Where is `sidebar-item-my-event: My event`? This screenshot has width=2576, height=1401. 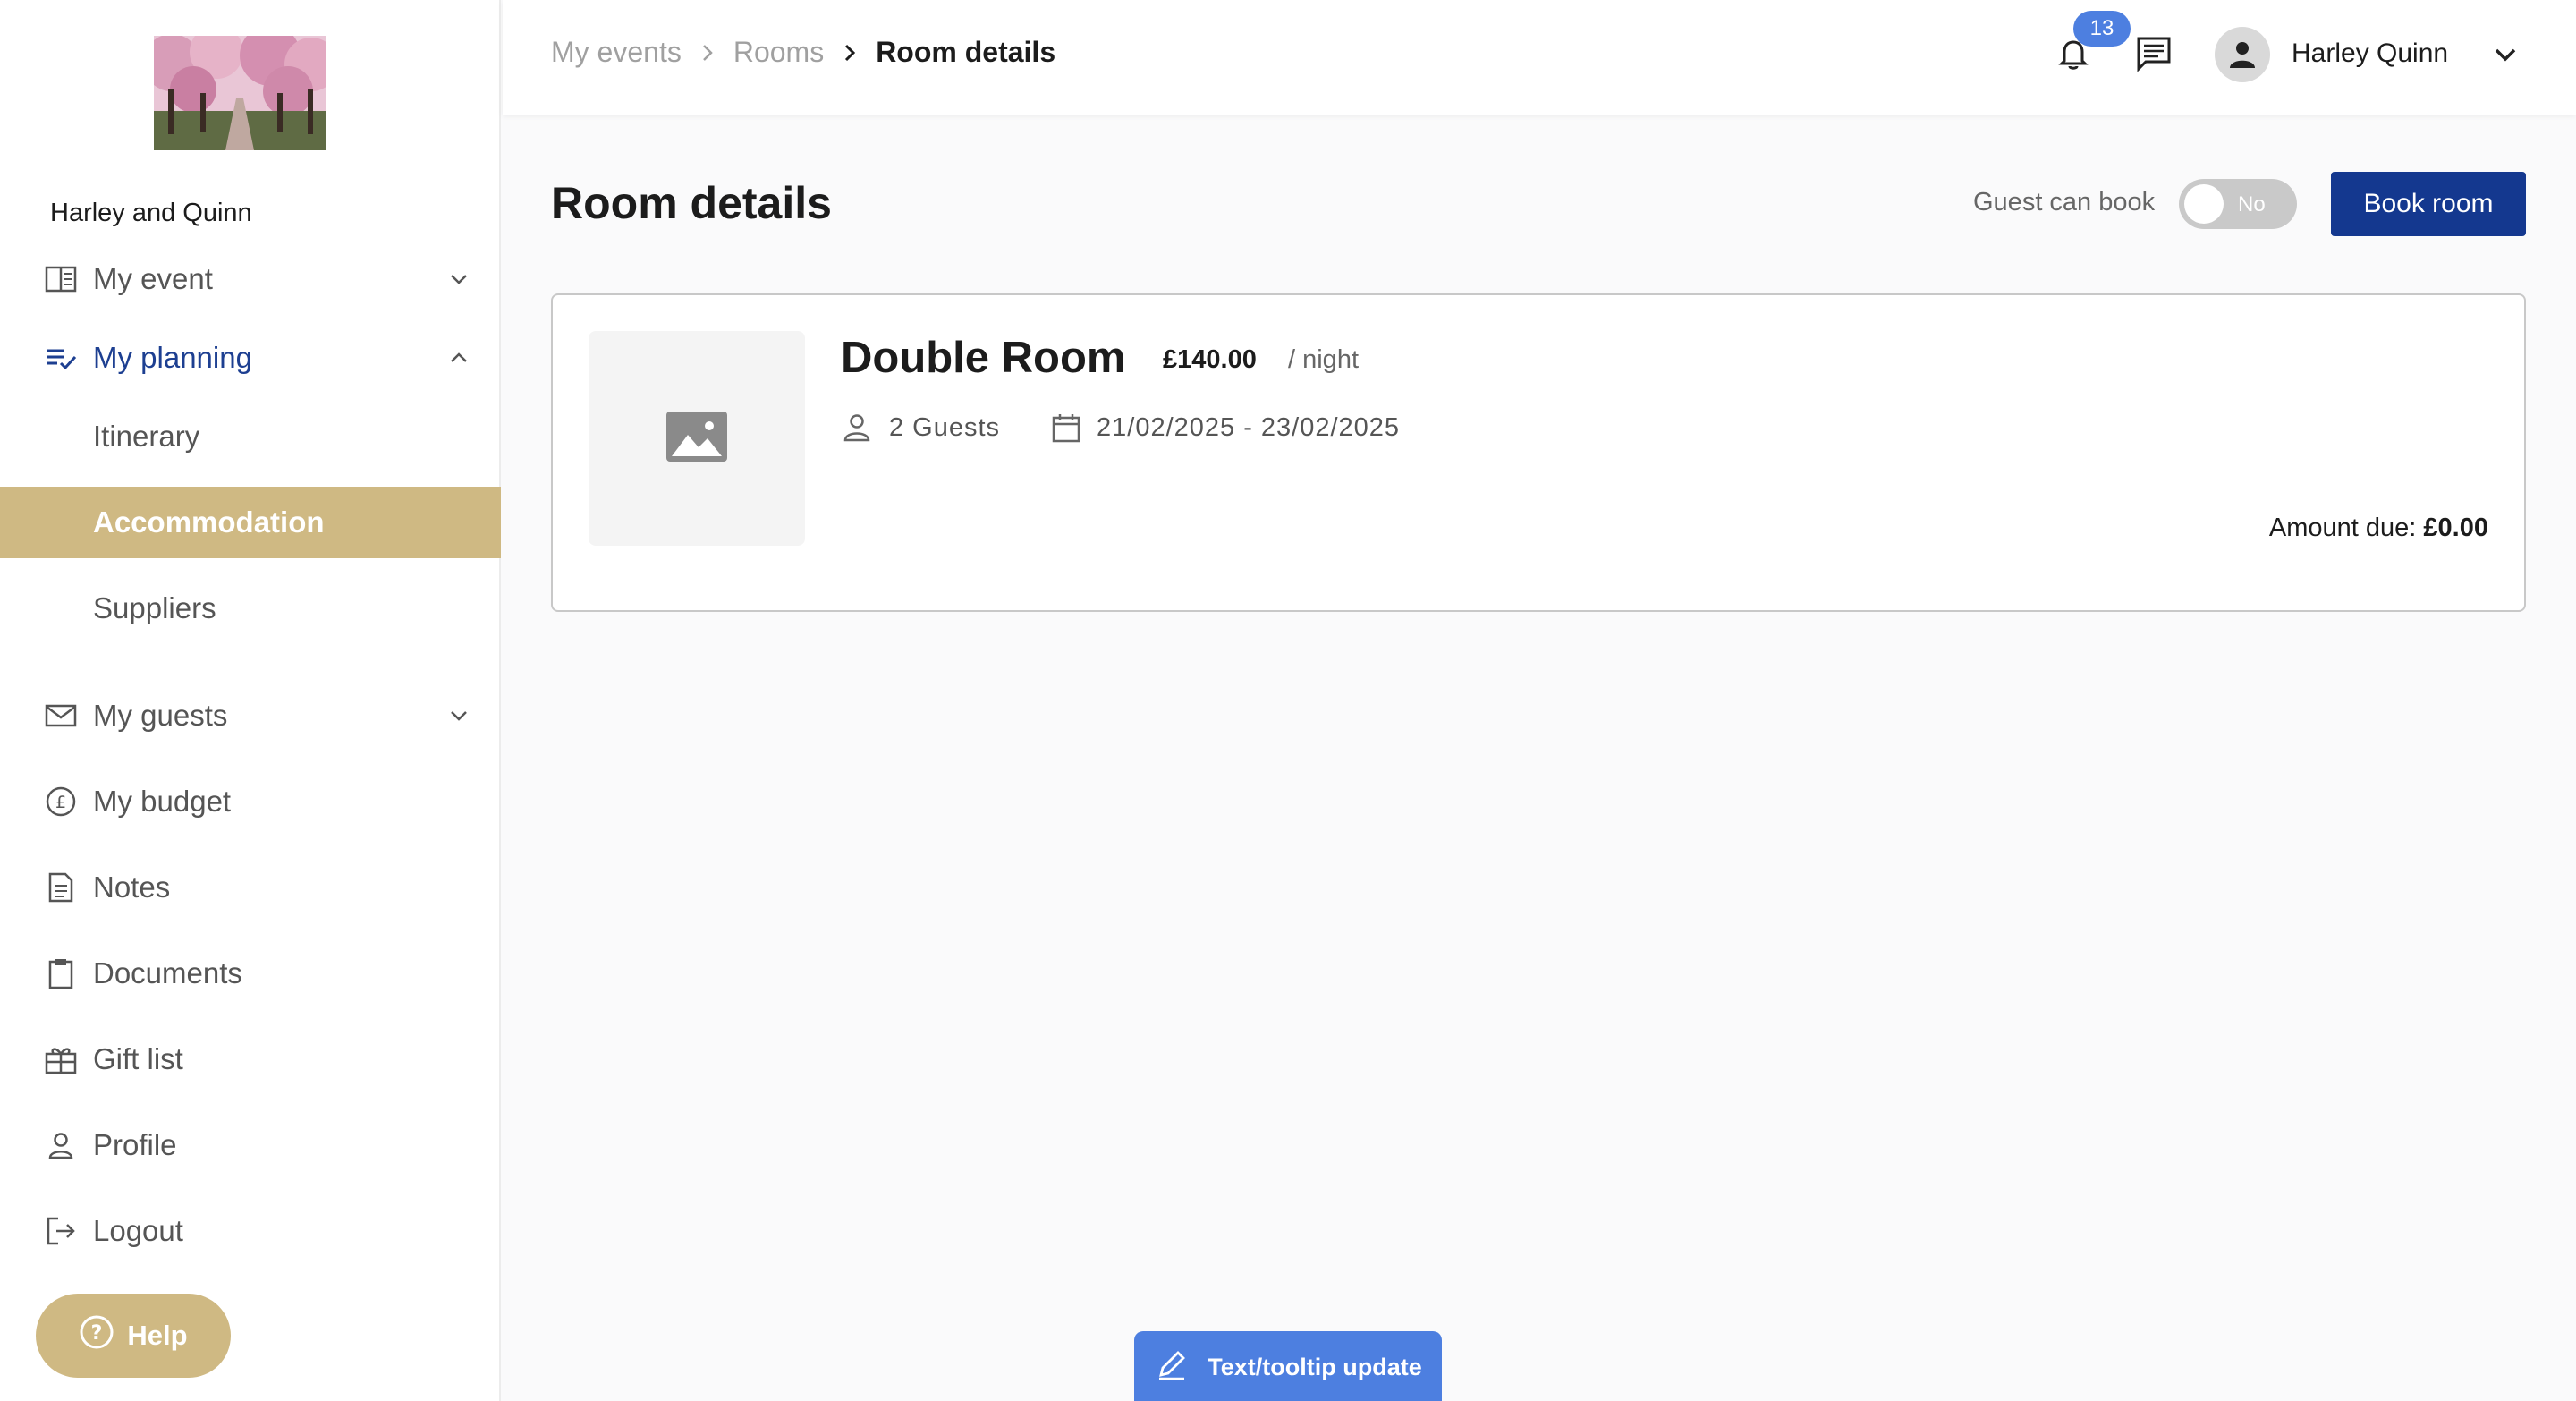
sidebar-item-my-event: My event is located at coordinates (250, 279).